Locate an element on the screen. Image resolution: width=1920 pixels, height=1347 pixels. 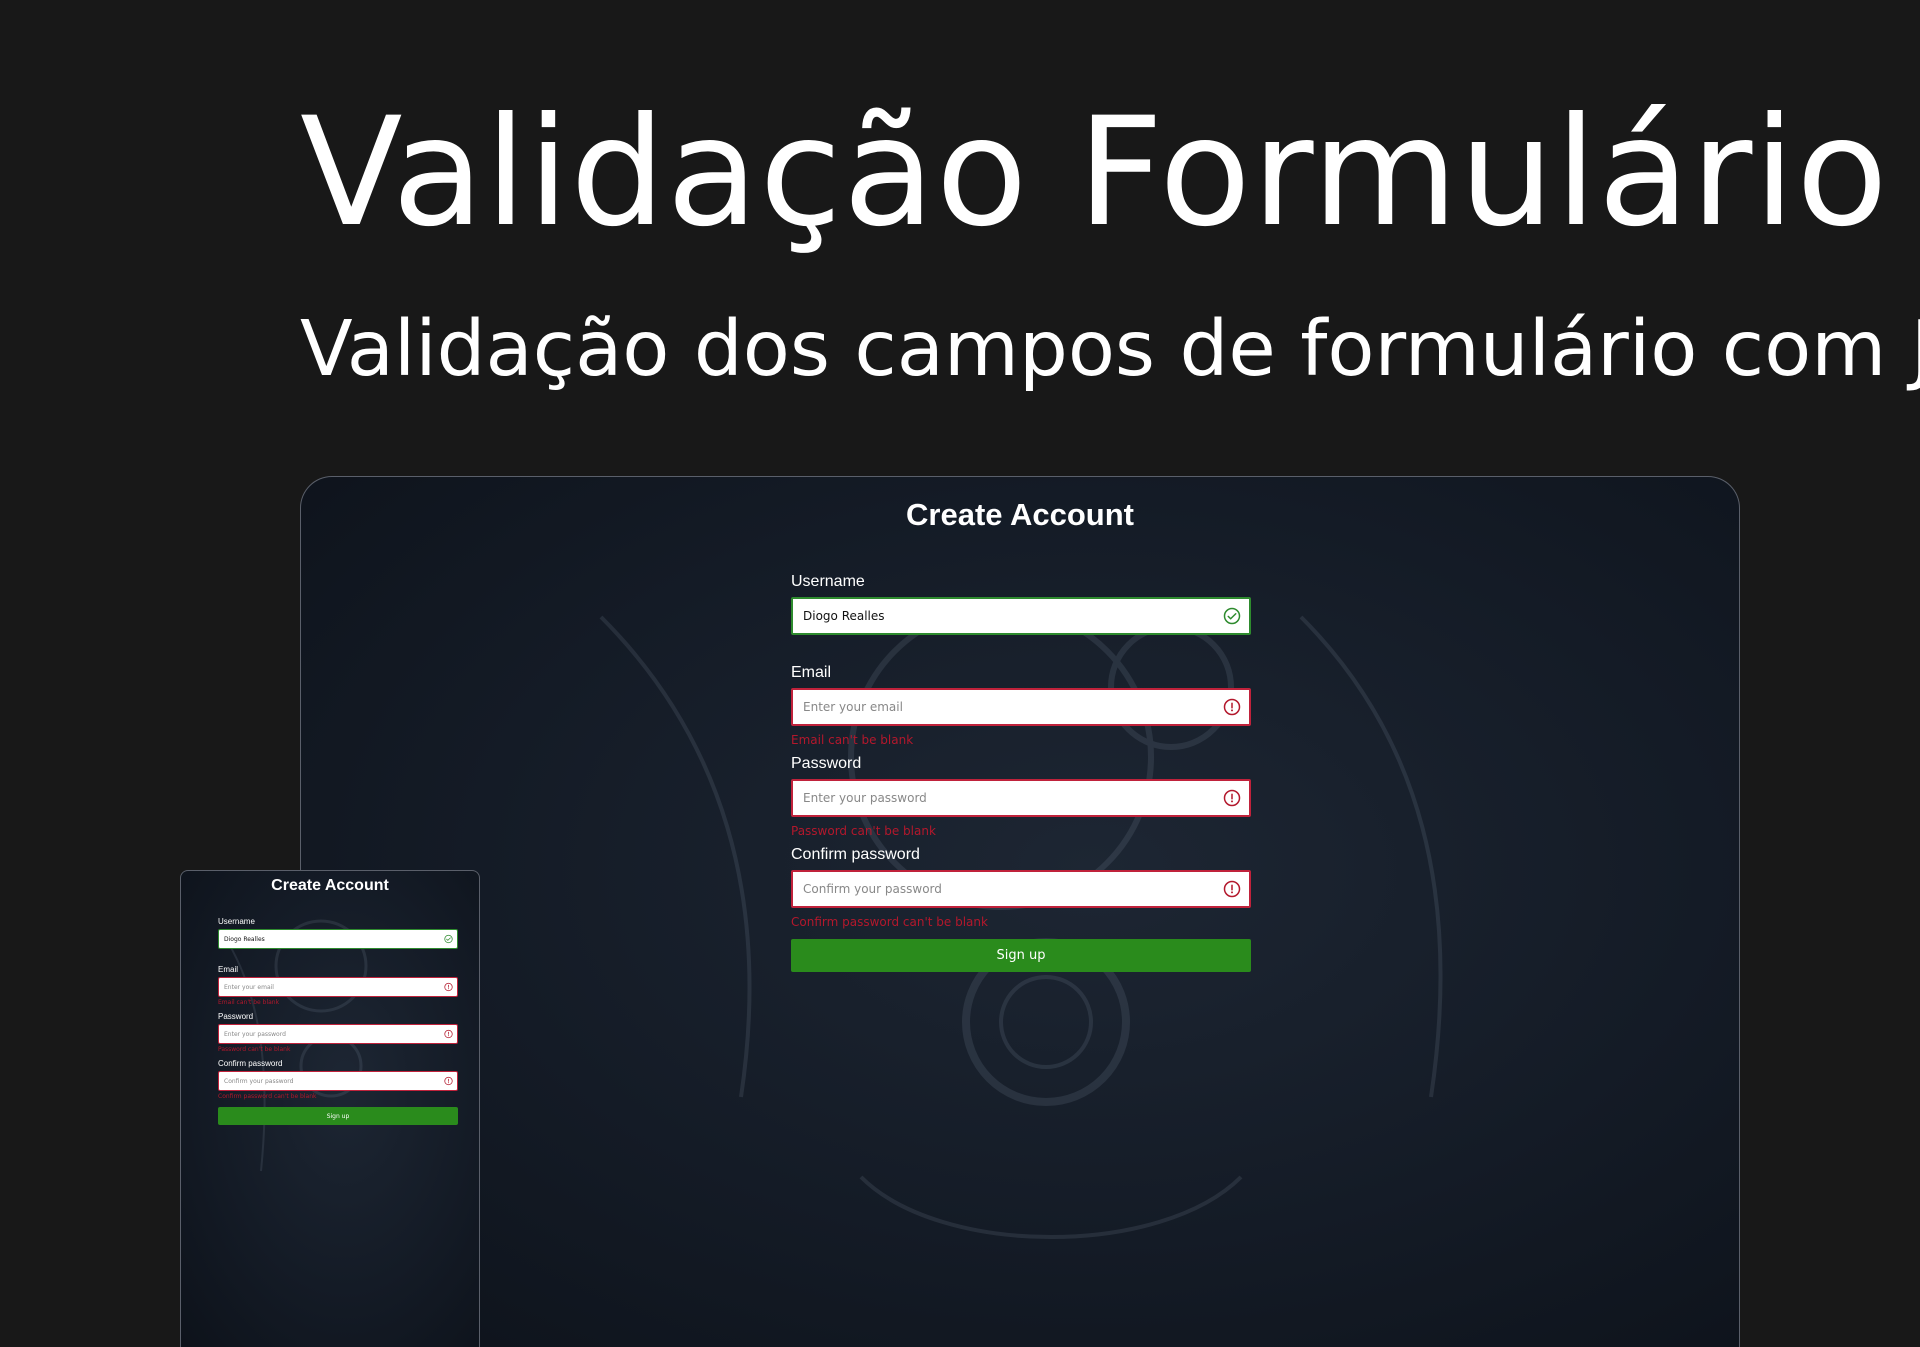
hero-title: Validação Formulário is located at coordinates (1094, 173).